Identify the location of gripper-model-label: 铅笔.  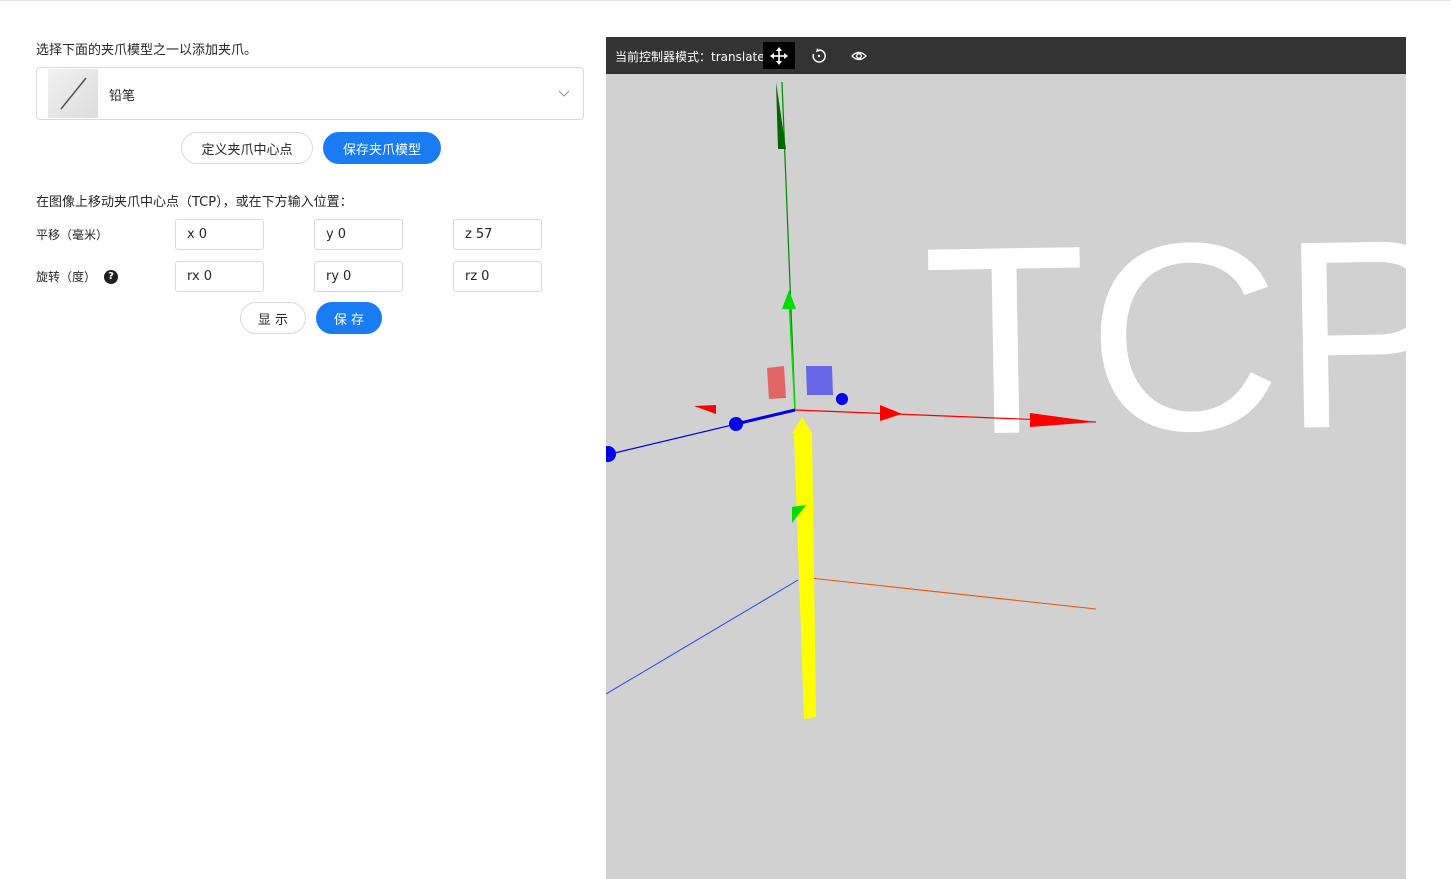
(122, 96).